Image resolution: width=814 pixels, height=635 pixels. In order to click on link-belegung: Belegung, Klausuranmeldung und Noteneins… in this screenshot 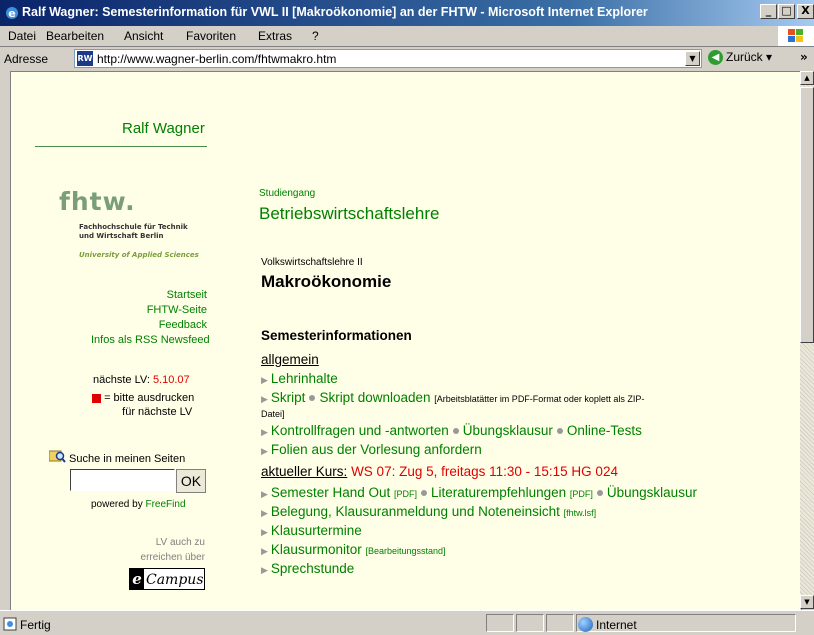, I will do `click(415, 511)`.